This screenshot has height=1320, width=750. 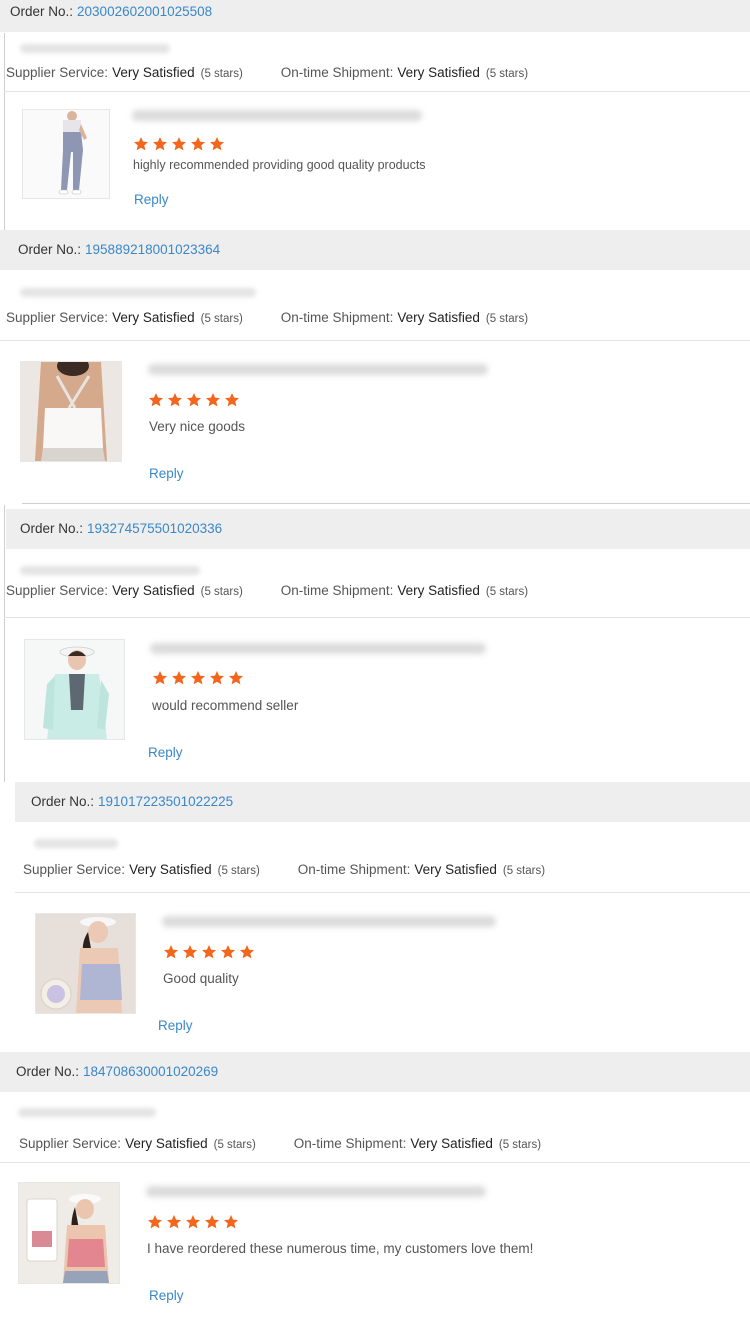 What do you see at coordinates (375, 1072) in the screenshot?
I see `order-bar: Order No.: 184708630001020269` at bounding box center [375, 1072].